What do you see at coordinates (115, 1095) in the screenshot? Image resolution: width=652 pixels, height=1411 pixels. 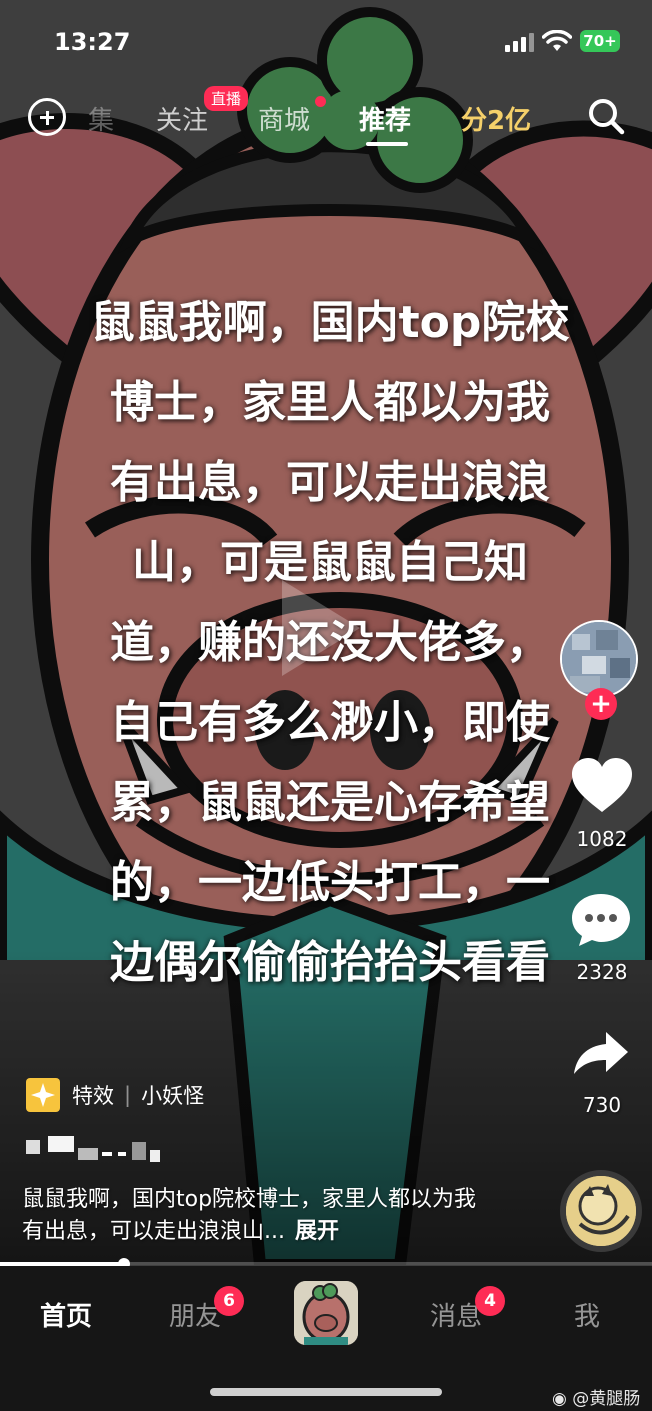 I see `effect-tag: 特效 | 小妖怪` at bounding box center [115, 1095].